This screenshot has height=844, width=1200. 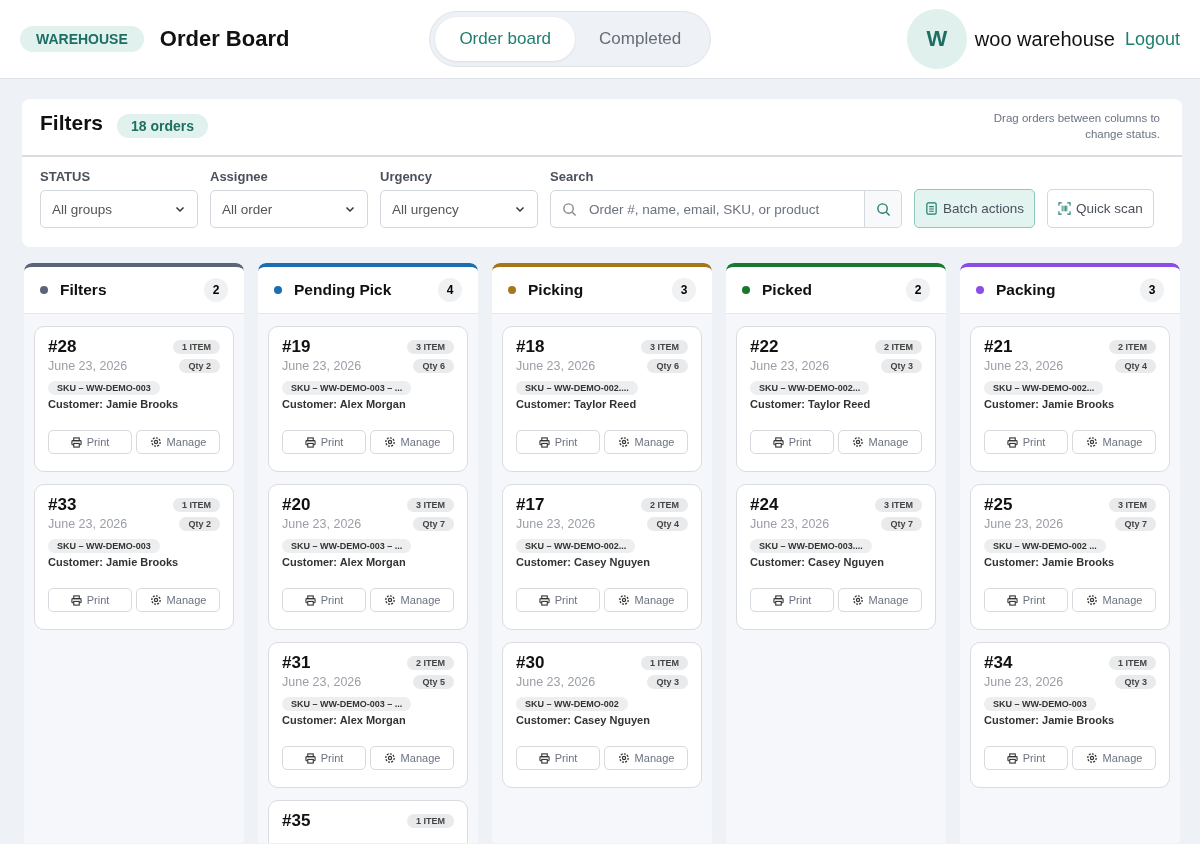 What do you see at coordinates (505, 39) in the screenshot?
I see `view-tab: Order board` at bounding box center [505, 39].